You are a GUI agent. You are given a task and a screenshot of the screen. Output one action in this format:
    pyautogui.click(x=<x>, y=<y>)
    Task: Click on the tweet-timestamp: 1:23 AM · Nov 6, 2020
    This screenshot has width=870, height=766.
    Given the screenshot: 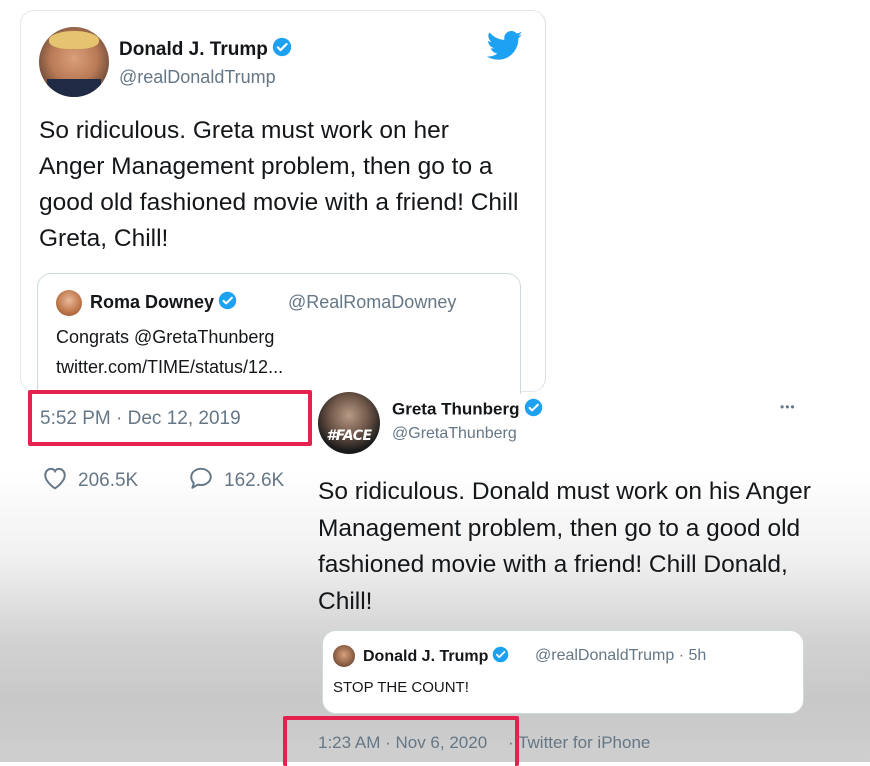 What is the action you would take?
    pyautogui.click(x=402, y=743)
    